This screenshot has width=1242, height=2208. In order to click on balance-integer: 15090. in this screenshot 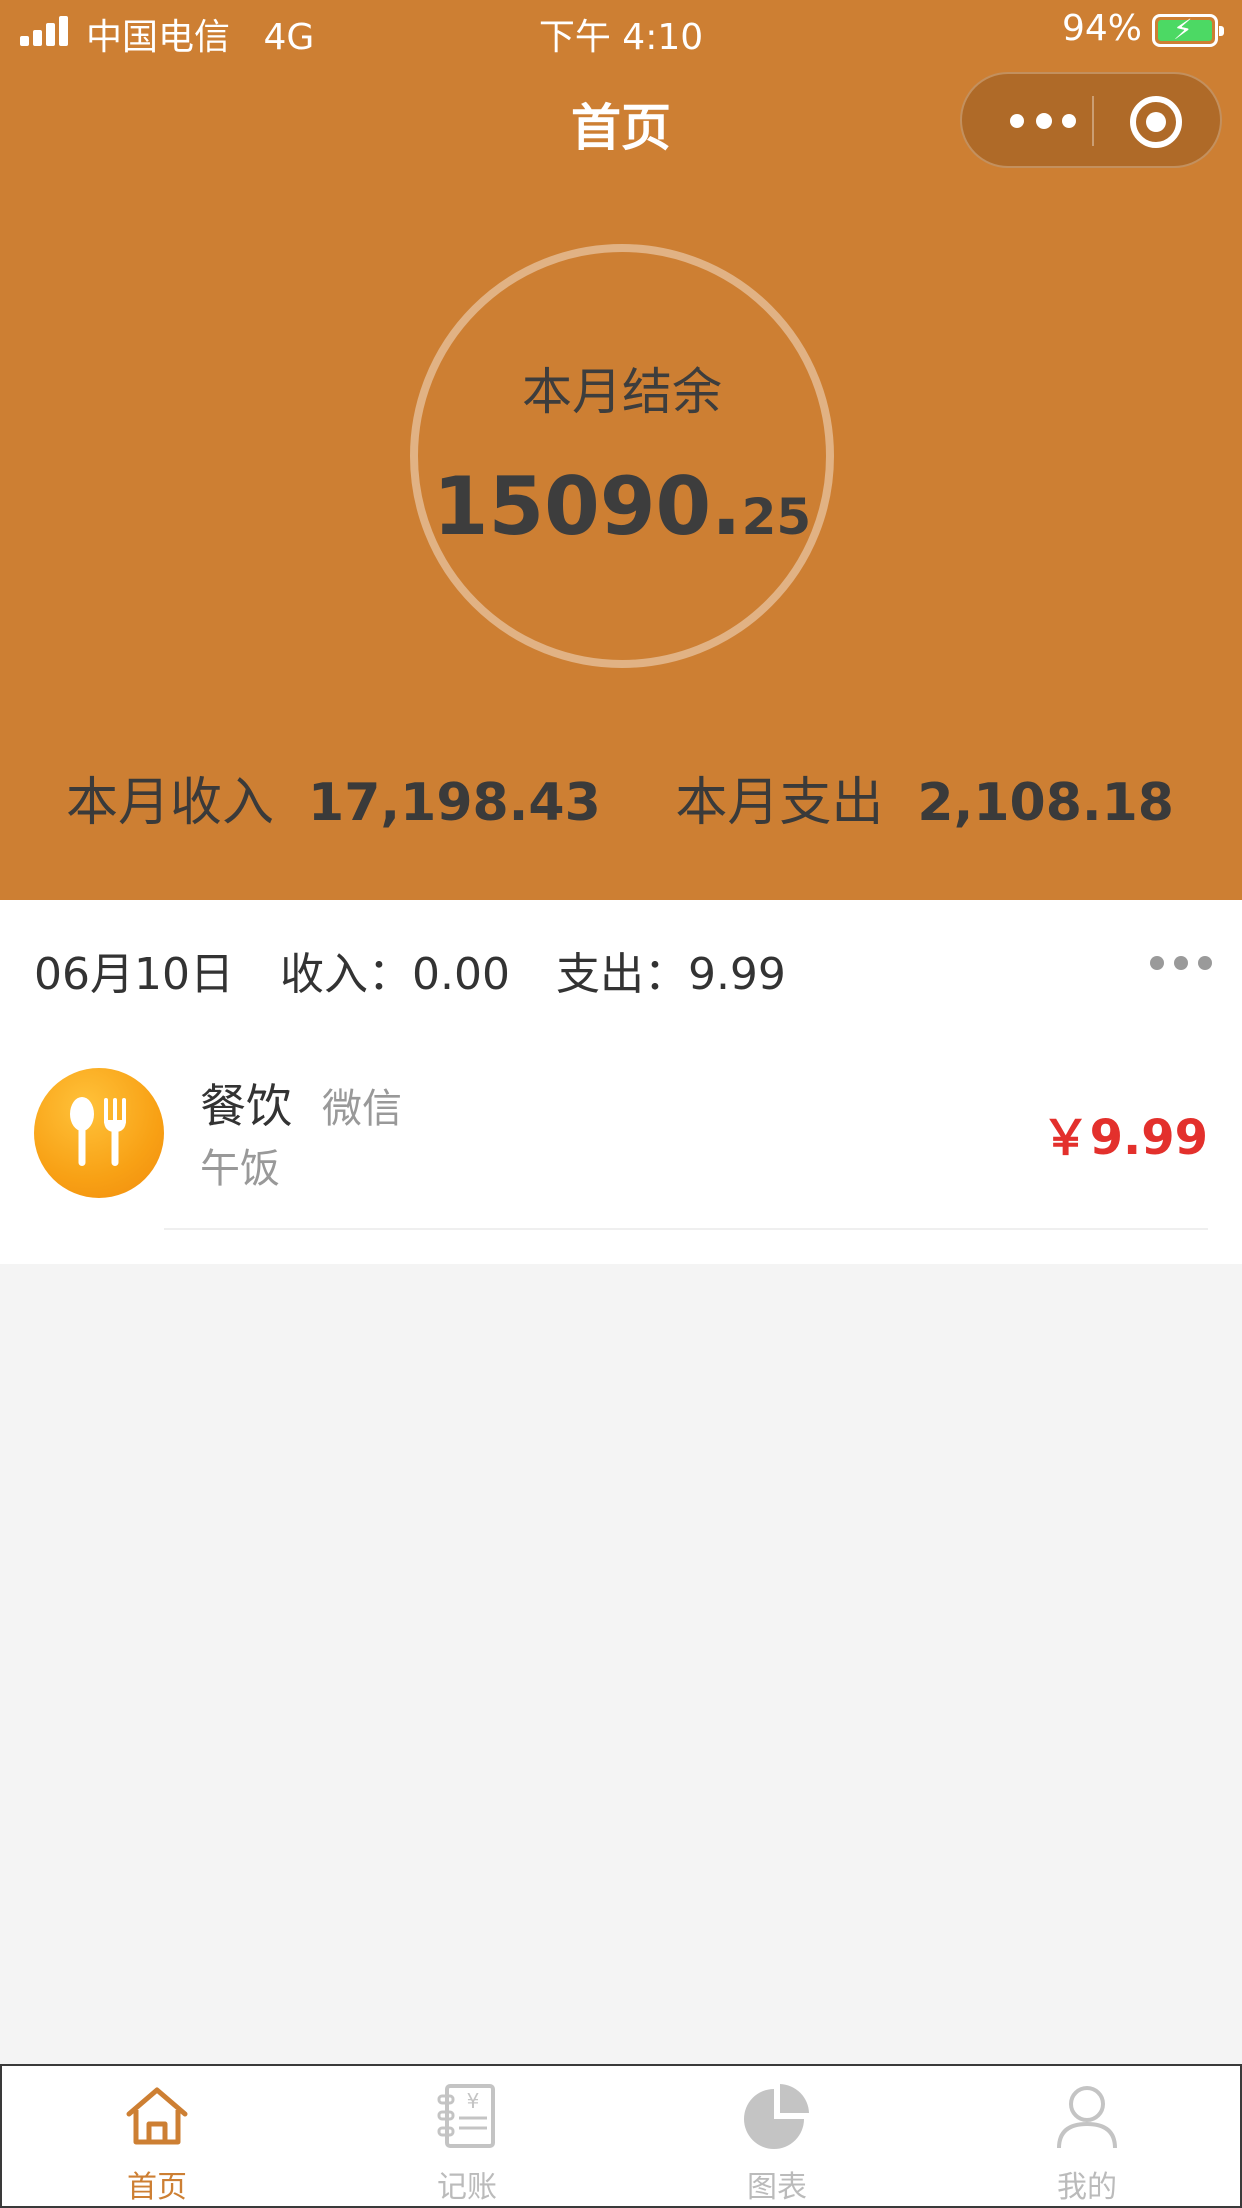, I will do `click(587, 506)`.